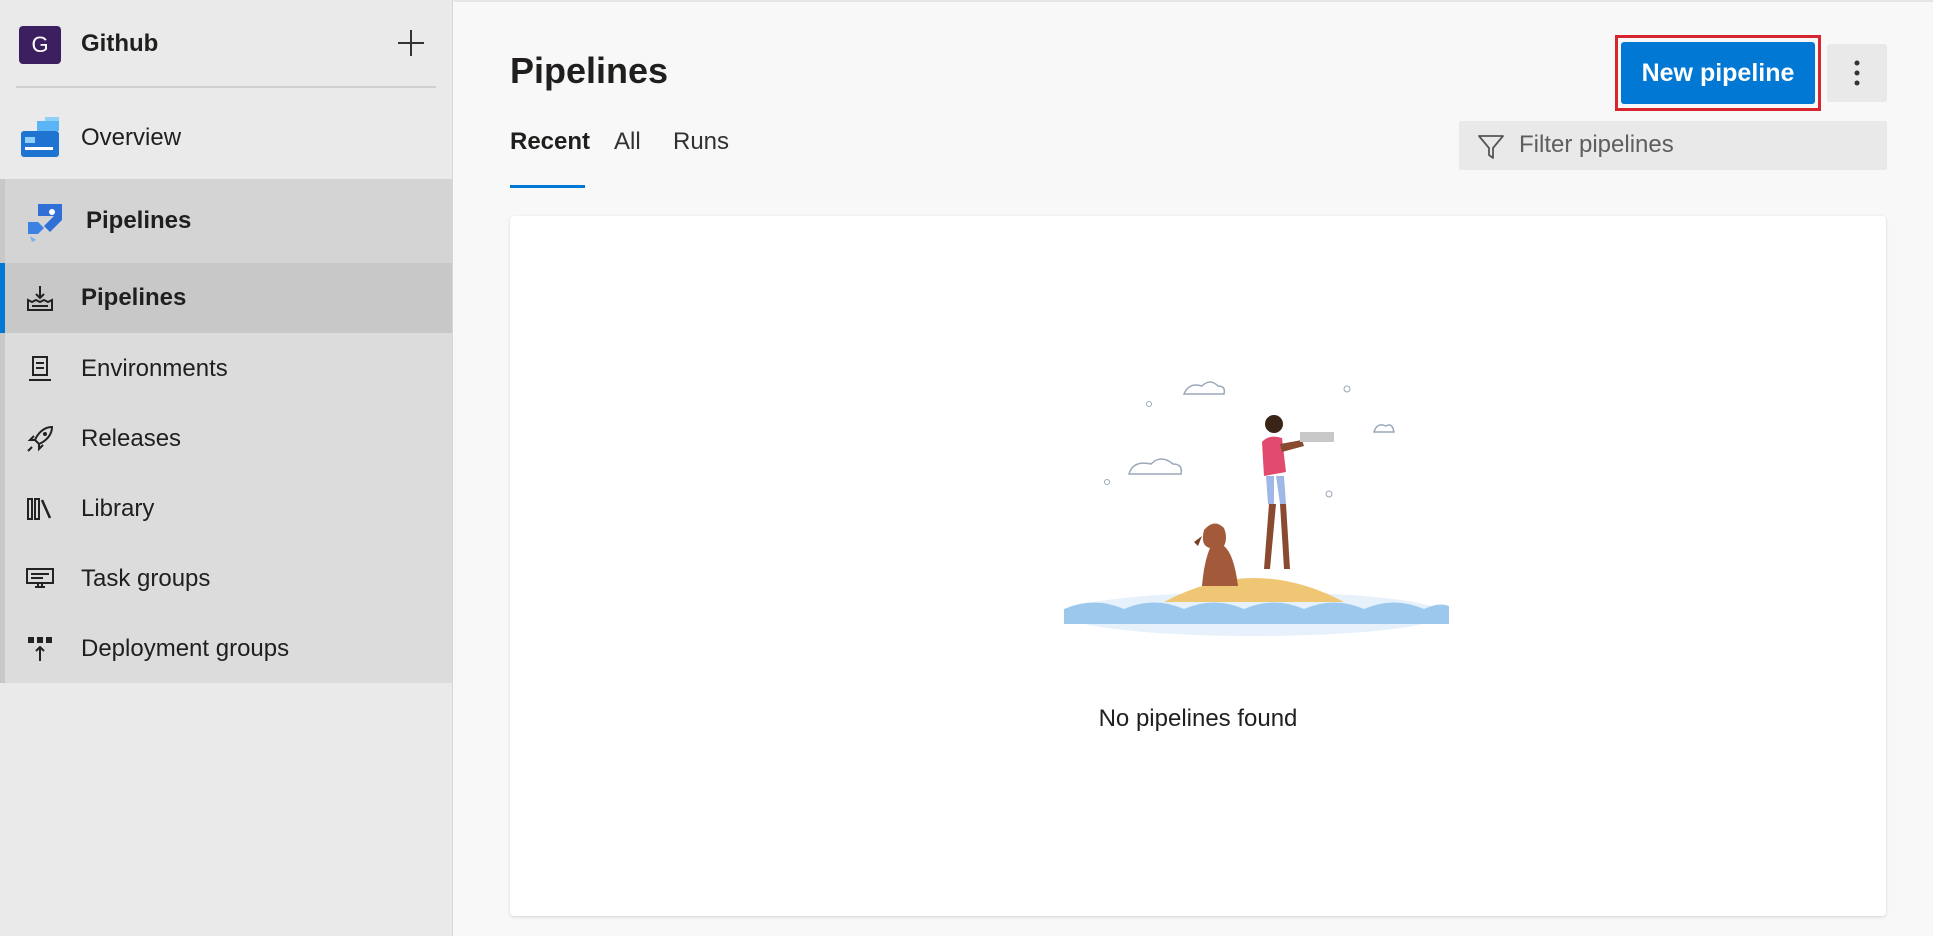 Image resolution: width=1933 pixels, height=936 pixels. What do you see at coordinates (40, 439) in the screenshot?
I see `releases-icon` at bounding box center [40, 439].